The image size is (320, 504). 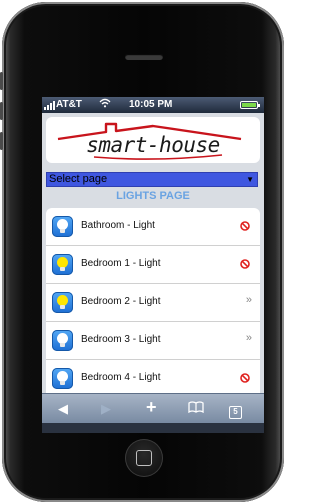 I want to click on page-select-value: Select page, so click(x=78, y=179).